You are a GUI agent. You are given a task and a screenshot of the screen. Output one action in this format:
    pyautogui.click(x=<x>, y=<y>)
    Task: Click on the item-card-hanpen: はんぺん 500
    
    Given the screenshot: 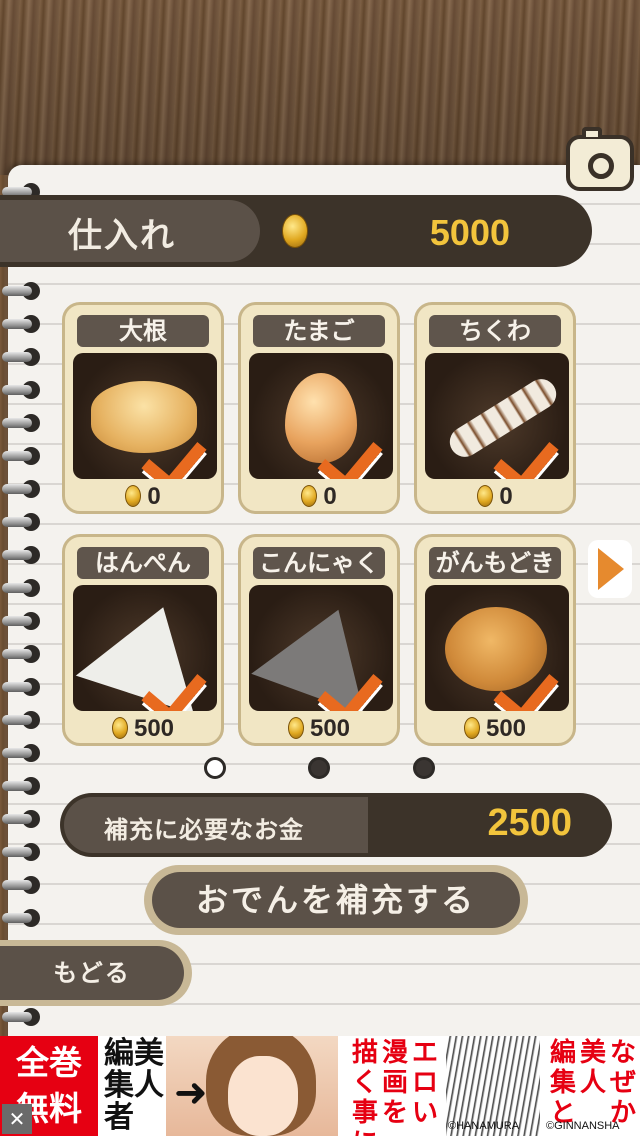 What is the action you would take?
    pyautogui.click(x=143, y=640)
    